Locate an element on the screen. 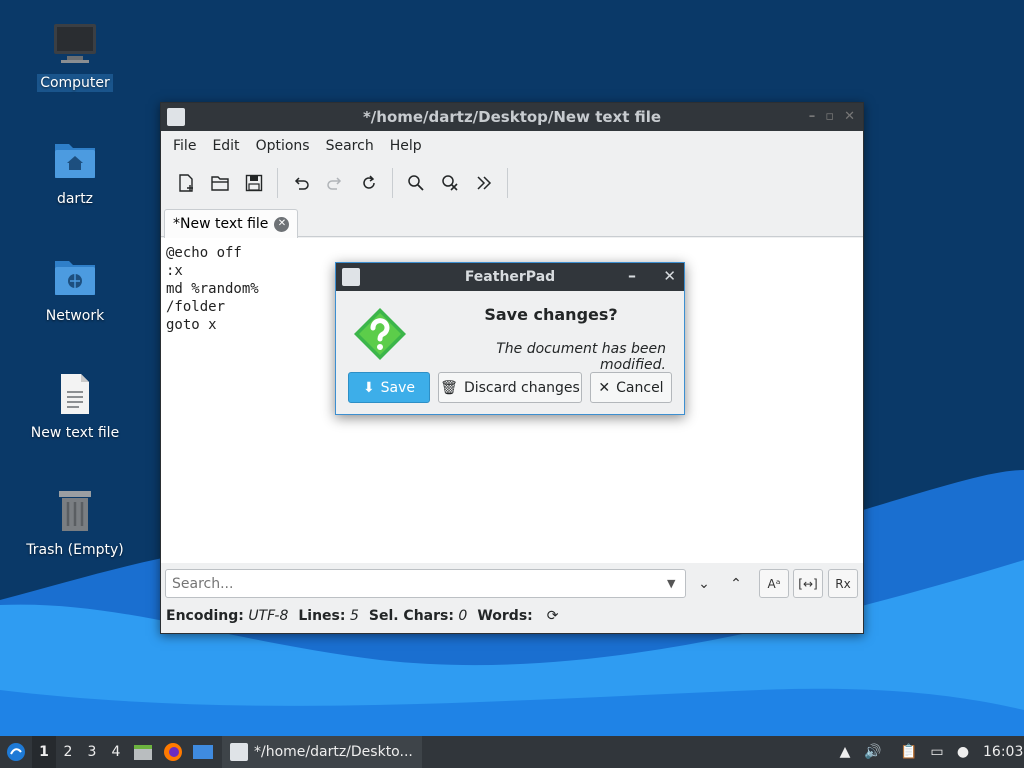 The image size is (1024, 768). replace-button is located at coordinates (450, 183).